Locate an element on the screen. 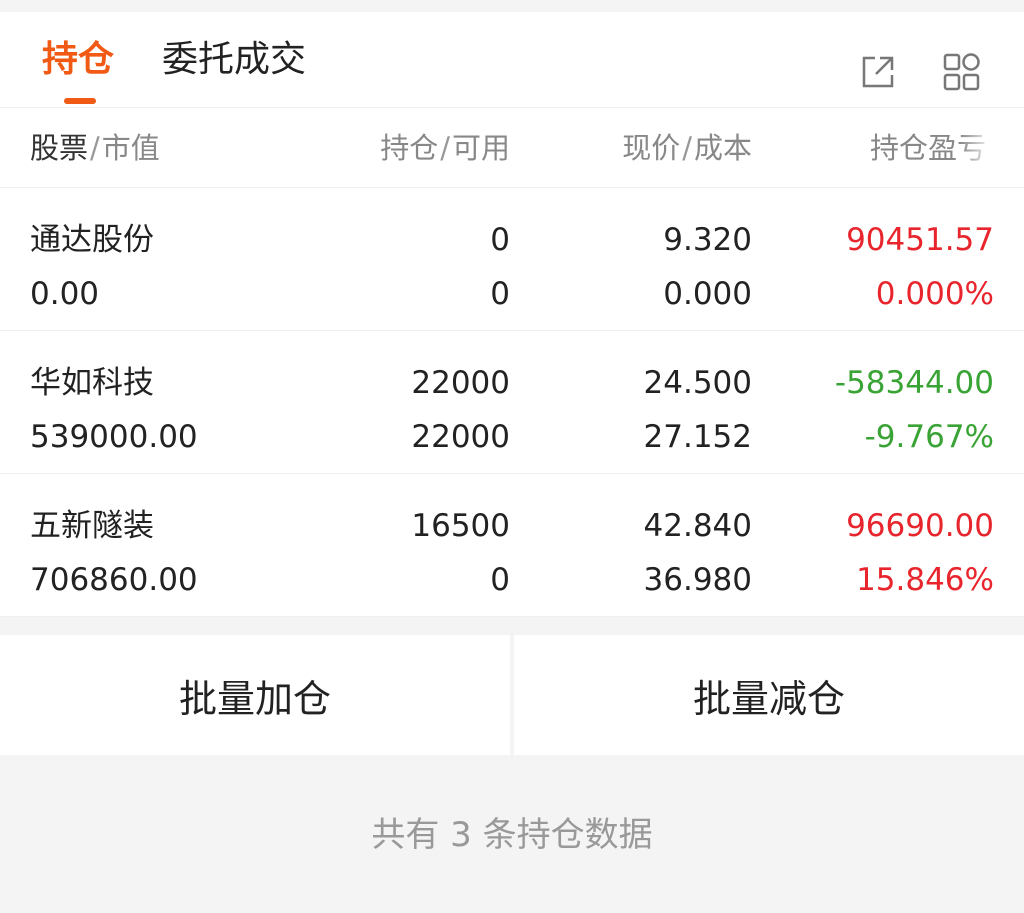 The width and height of the screenshot is (1024, 913). grid-icon is located at coordinates (962, 72).